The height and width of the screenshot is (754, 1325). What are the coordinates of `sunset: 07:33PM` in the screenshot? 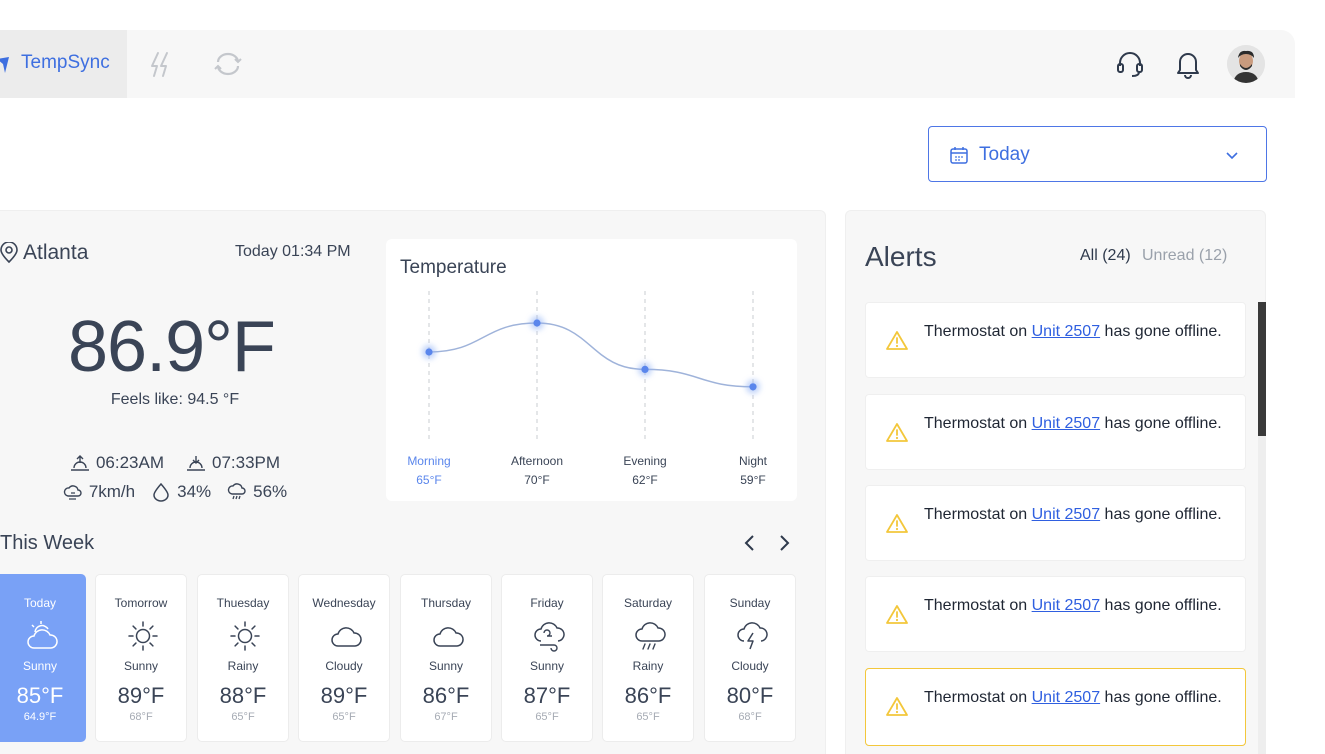 It's located at (233, 463).